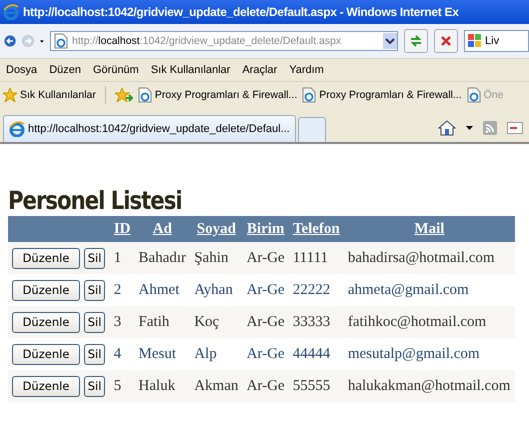  What do you see at coordinates (429, 386) in the screenshot?
I see `table-cell: halukakman@hotmail.com` at bounding box center [429, 386].